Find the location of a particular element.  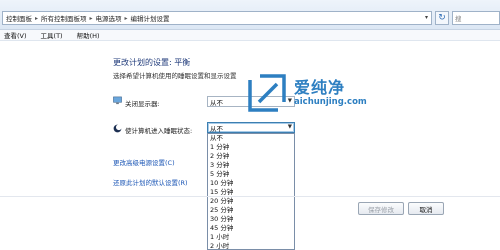

moon-icon is located at coordinates (117, 128).